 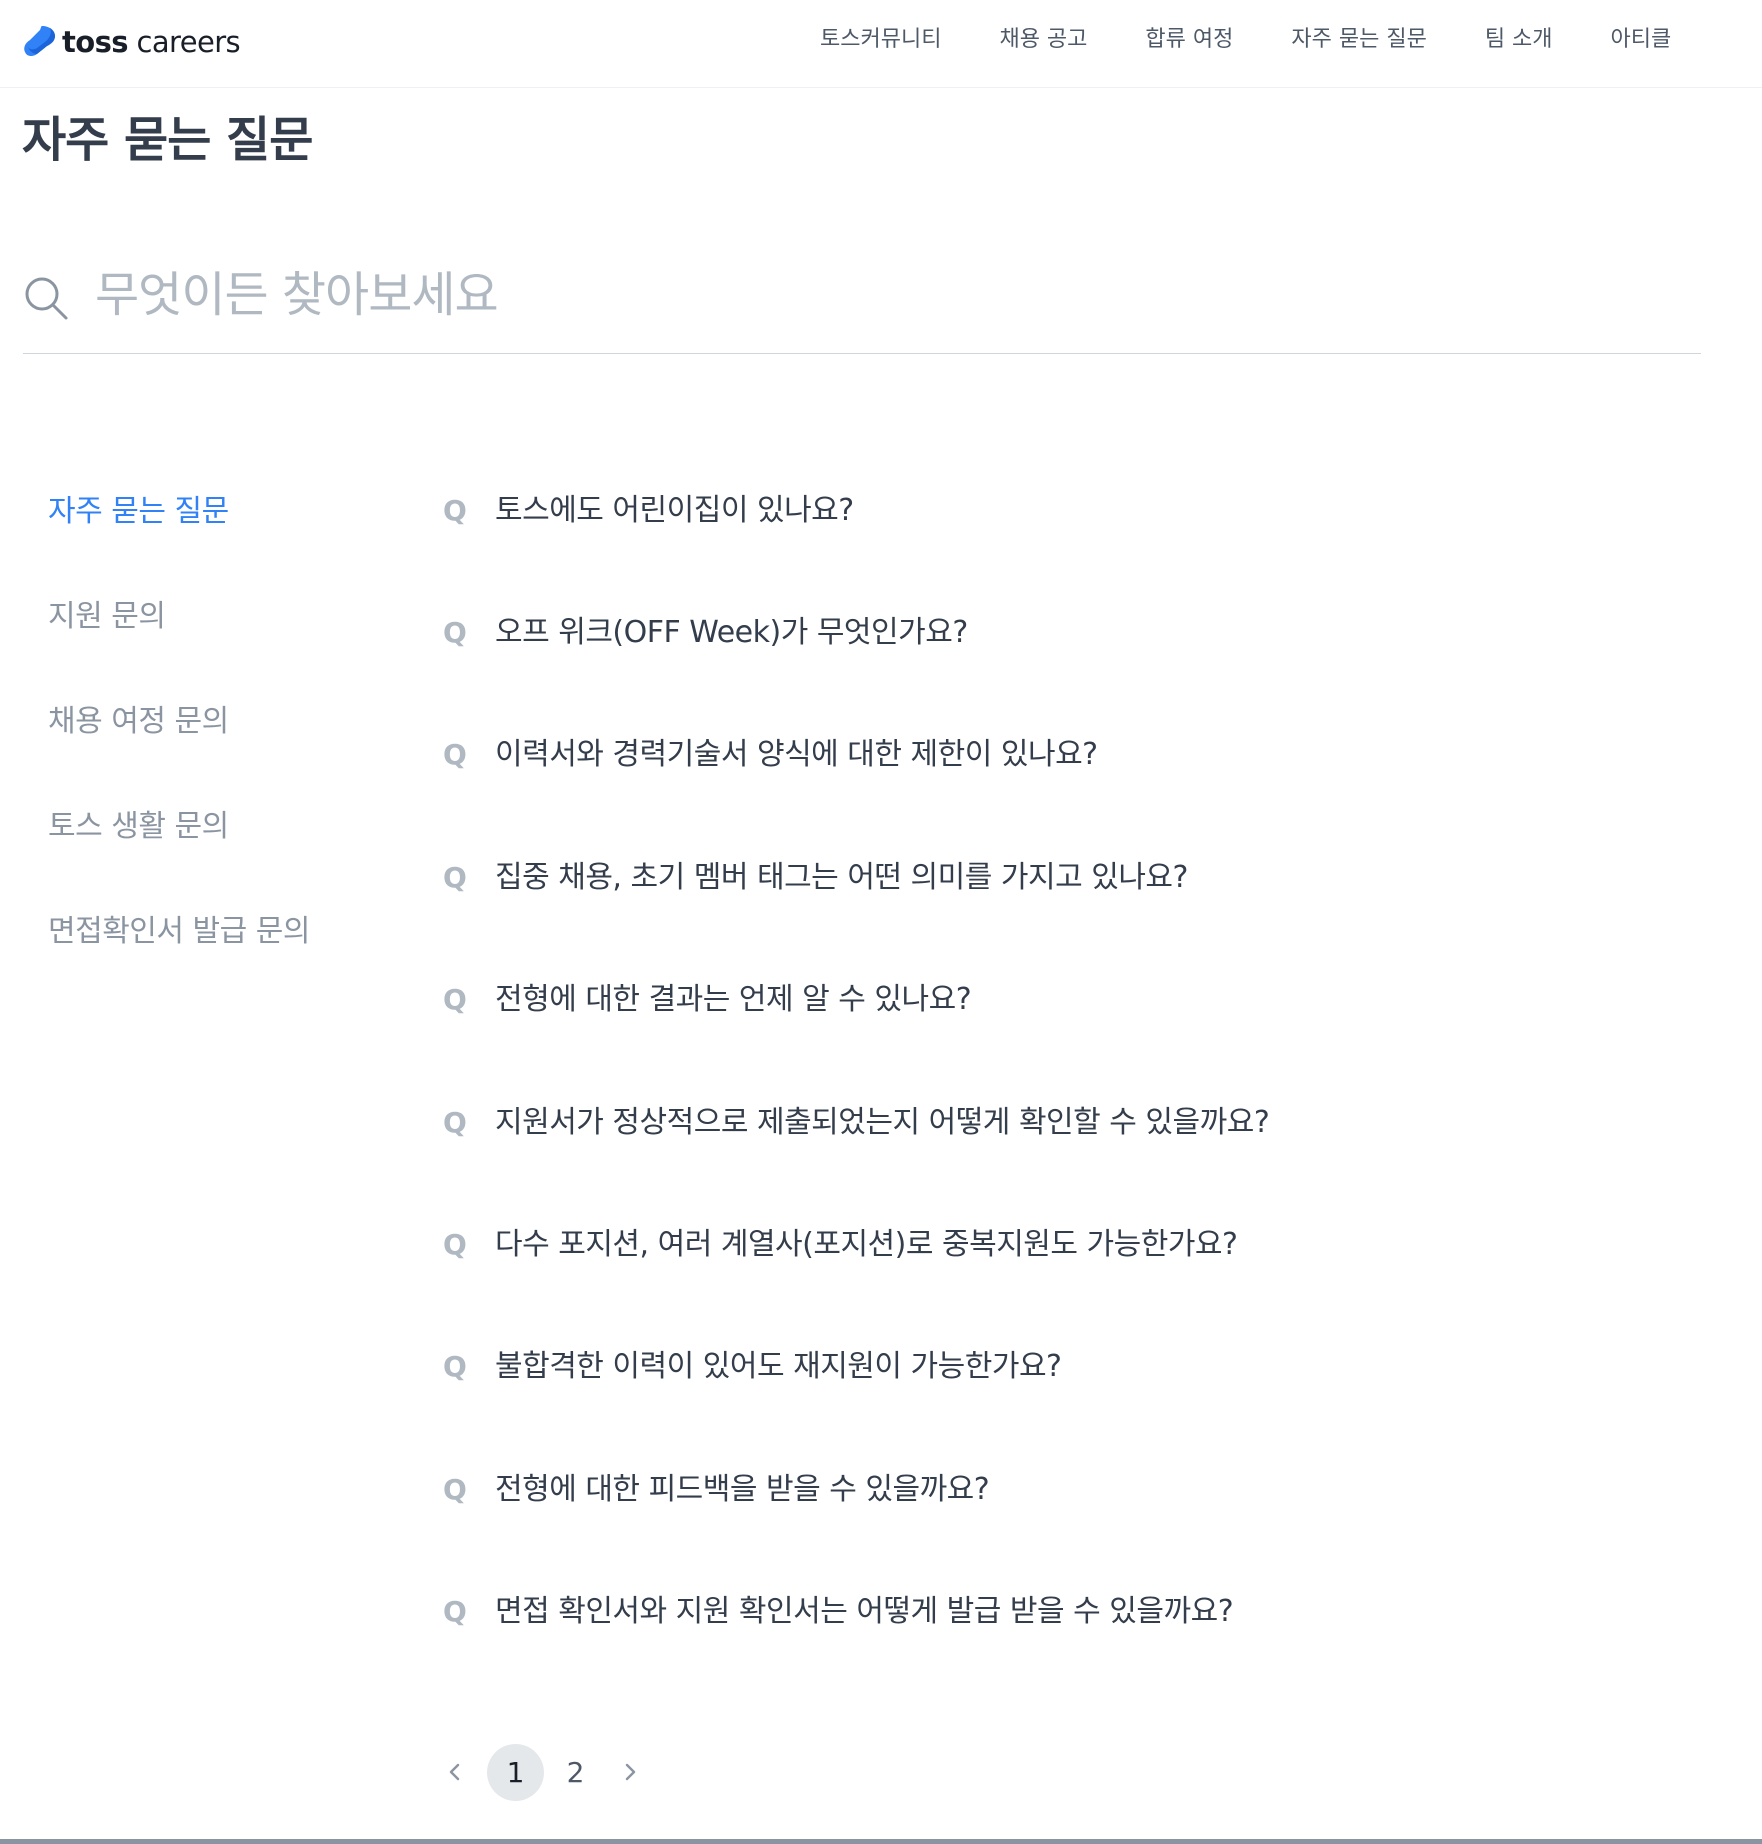 What do you see at coordinates (95, 41) in the screenshot?
I see `logo-brand: toss` at bounding box center [95, 41].